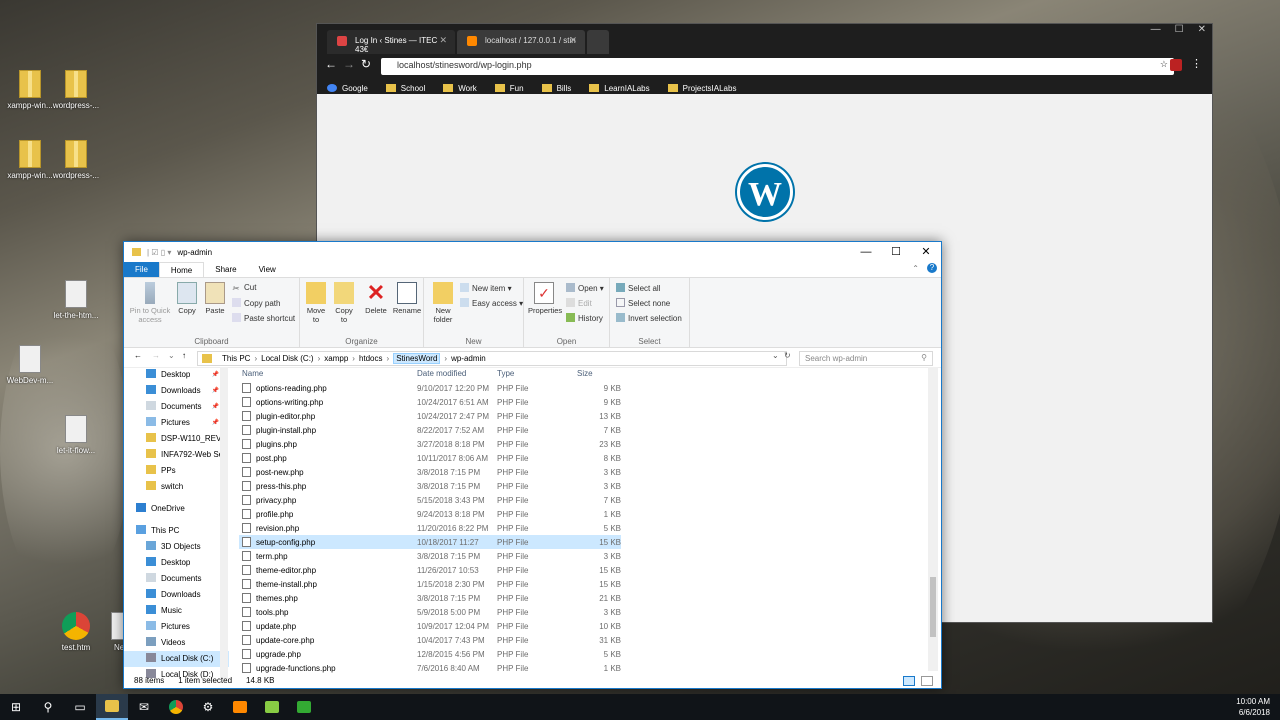 The width and height of the screenshot is (1280, 720). I want to click on file-row: tools.php 5/9/2018 5:00 PM PHP File 3 KB, so click(584, 612).